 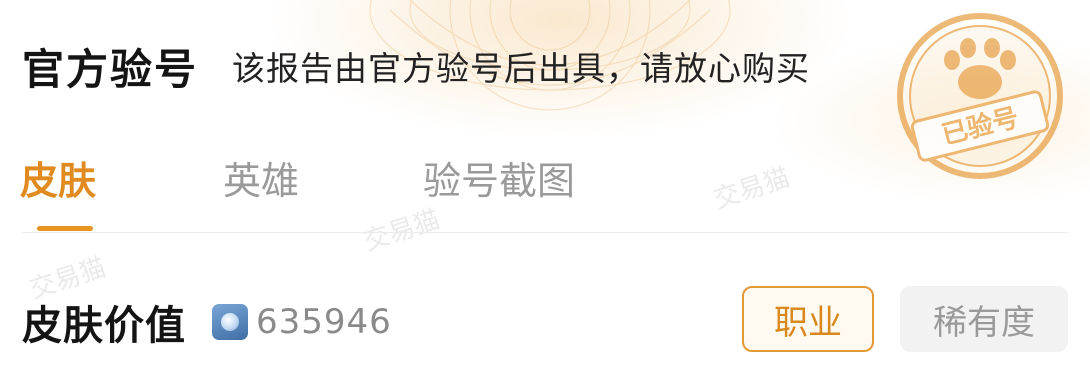 I want to click on job-filter-button: 职业, so click(x=808, y=319).